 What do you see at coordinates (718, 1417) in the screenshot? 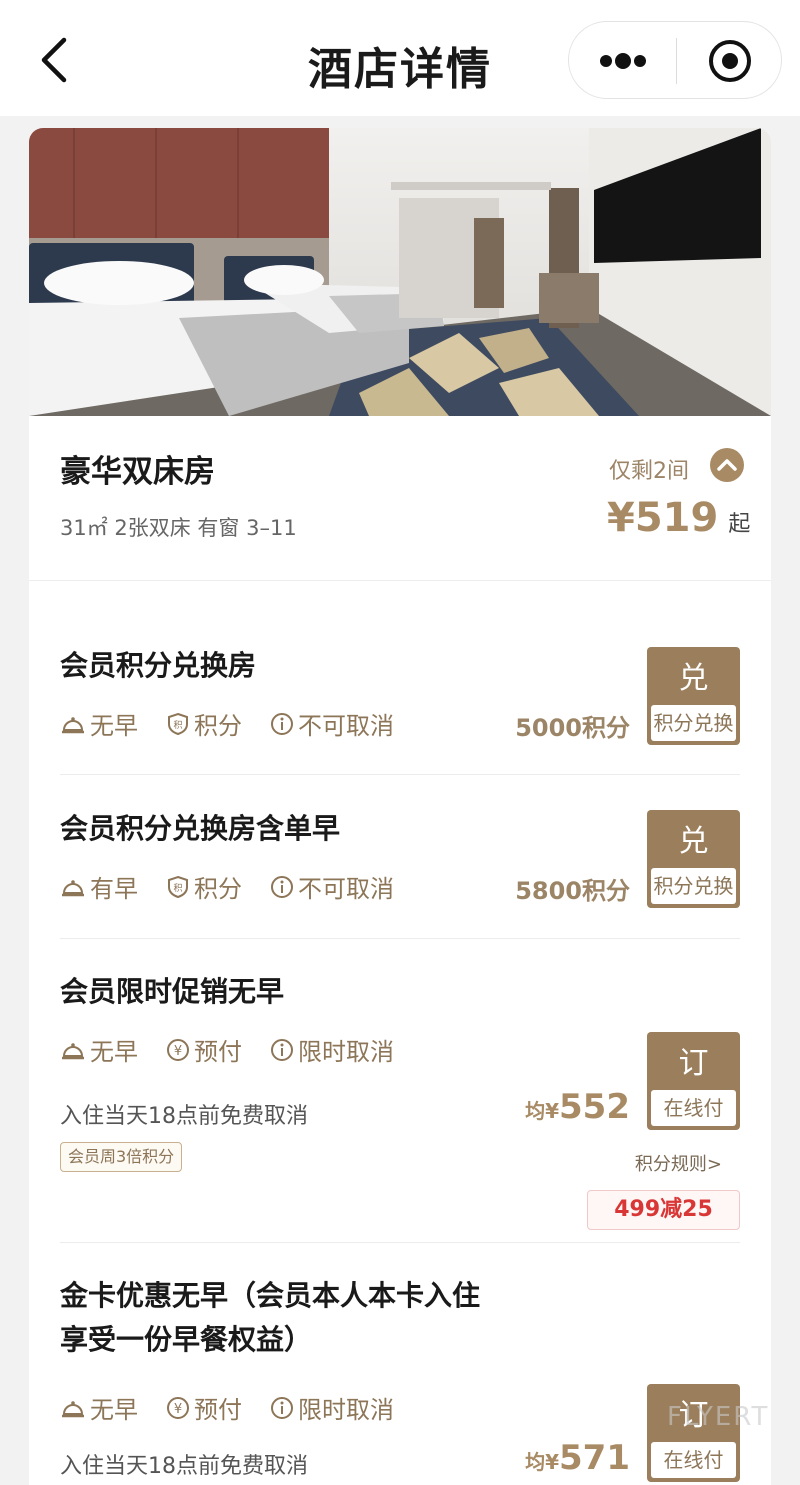
I see `watermark-logo: FLYERT` at bounding box center [718, 1417].